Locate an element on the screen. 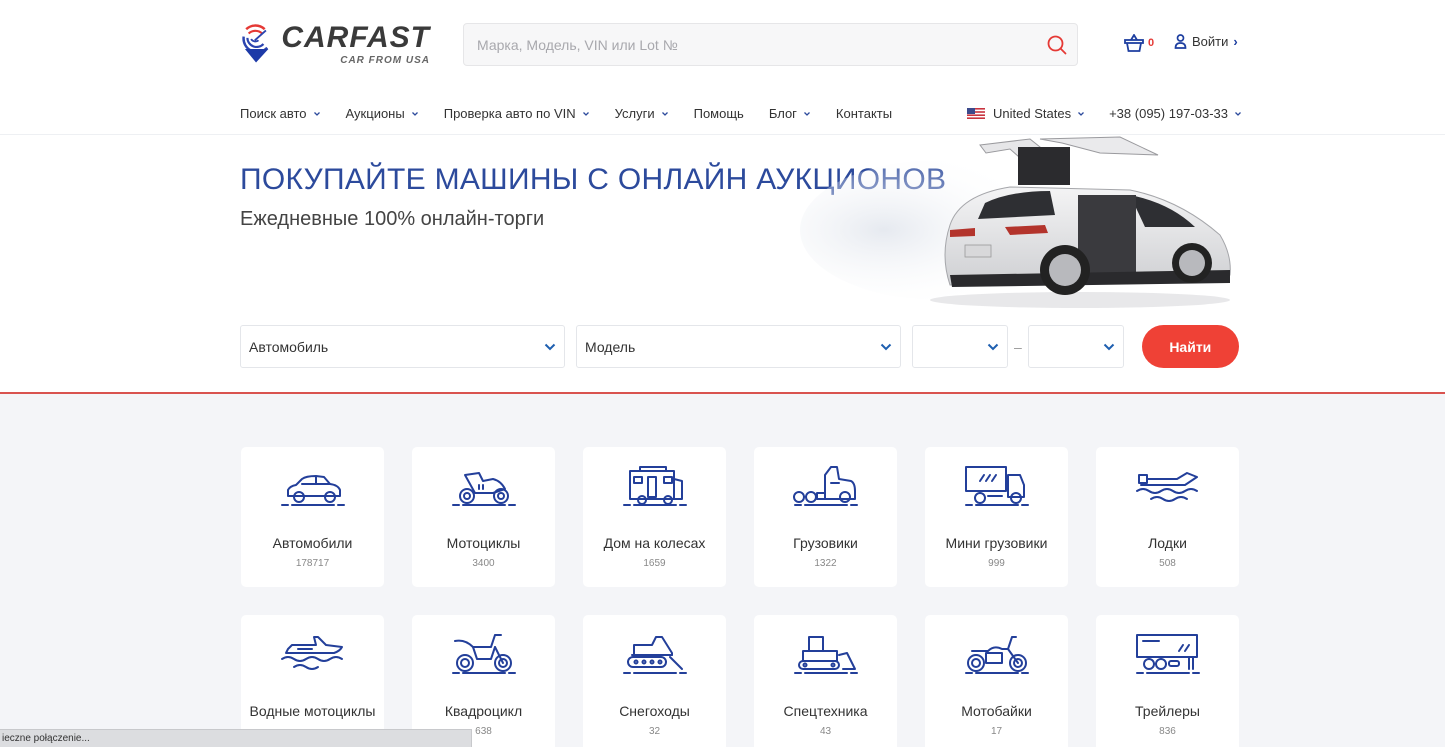 The width and height of the screenshot is (1445, 747). nav-item-blog: Блог is located at coordinates (790, 113).